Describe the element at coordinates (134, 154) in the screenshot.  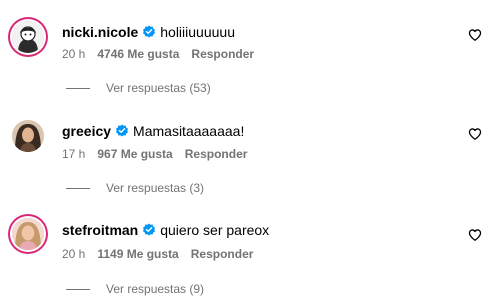
I see `like-count: 967 Me gusta` at that location.